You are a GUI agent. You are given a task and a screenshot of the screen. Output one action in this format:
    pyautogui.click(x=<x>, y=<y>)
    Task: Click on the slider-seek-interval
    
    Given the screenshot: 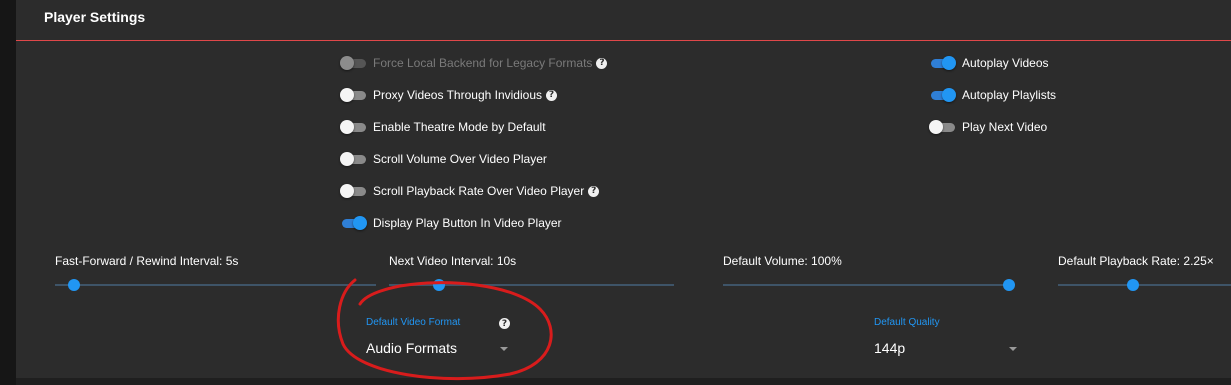 What is the action you would take?
    pyautogui.click(x=215, y=285)
    